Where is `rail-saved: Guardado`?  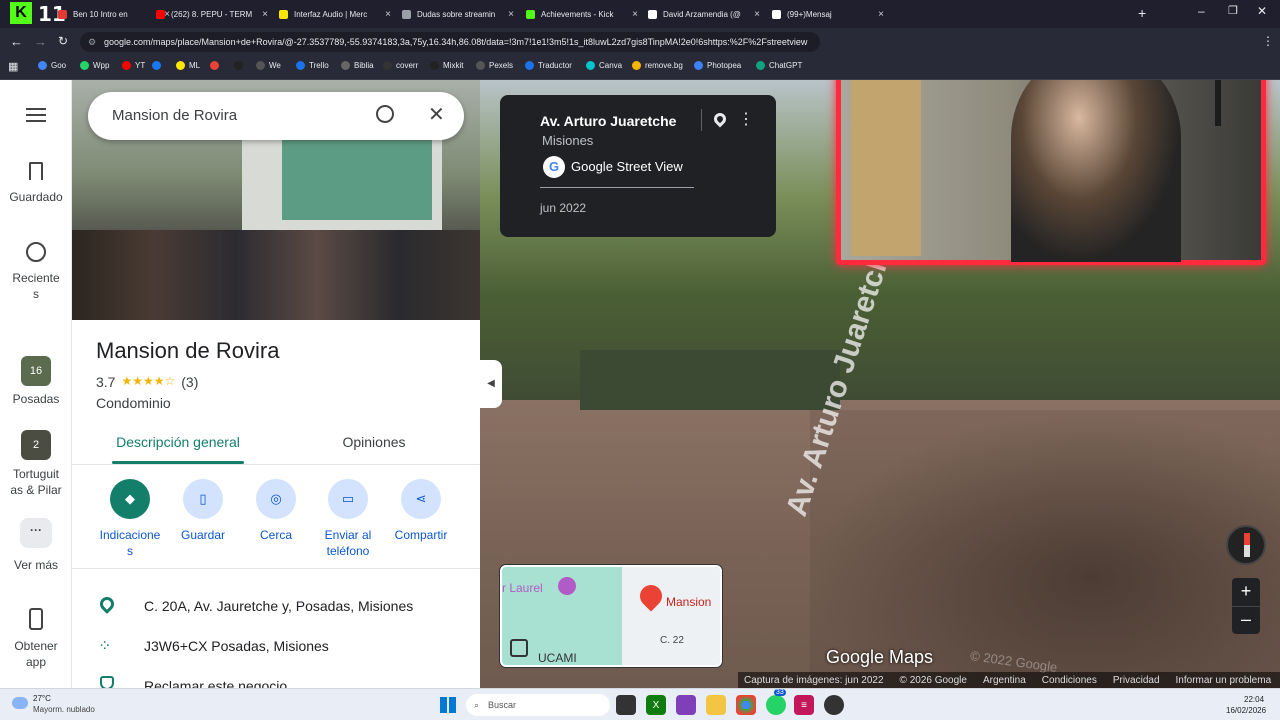 rail-saved: Guardado is located at coordinates (36, 183).